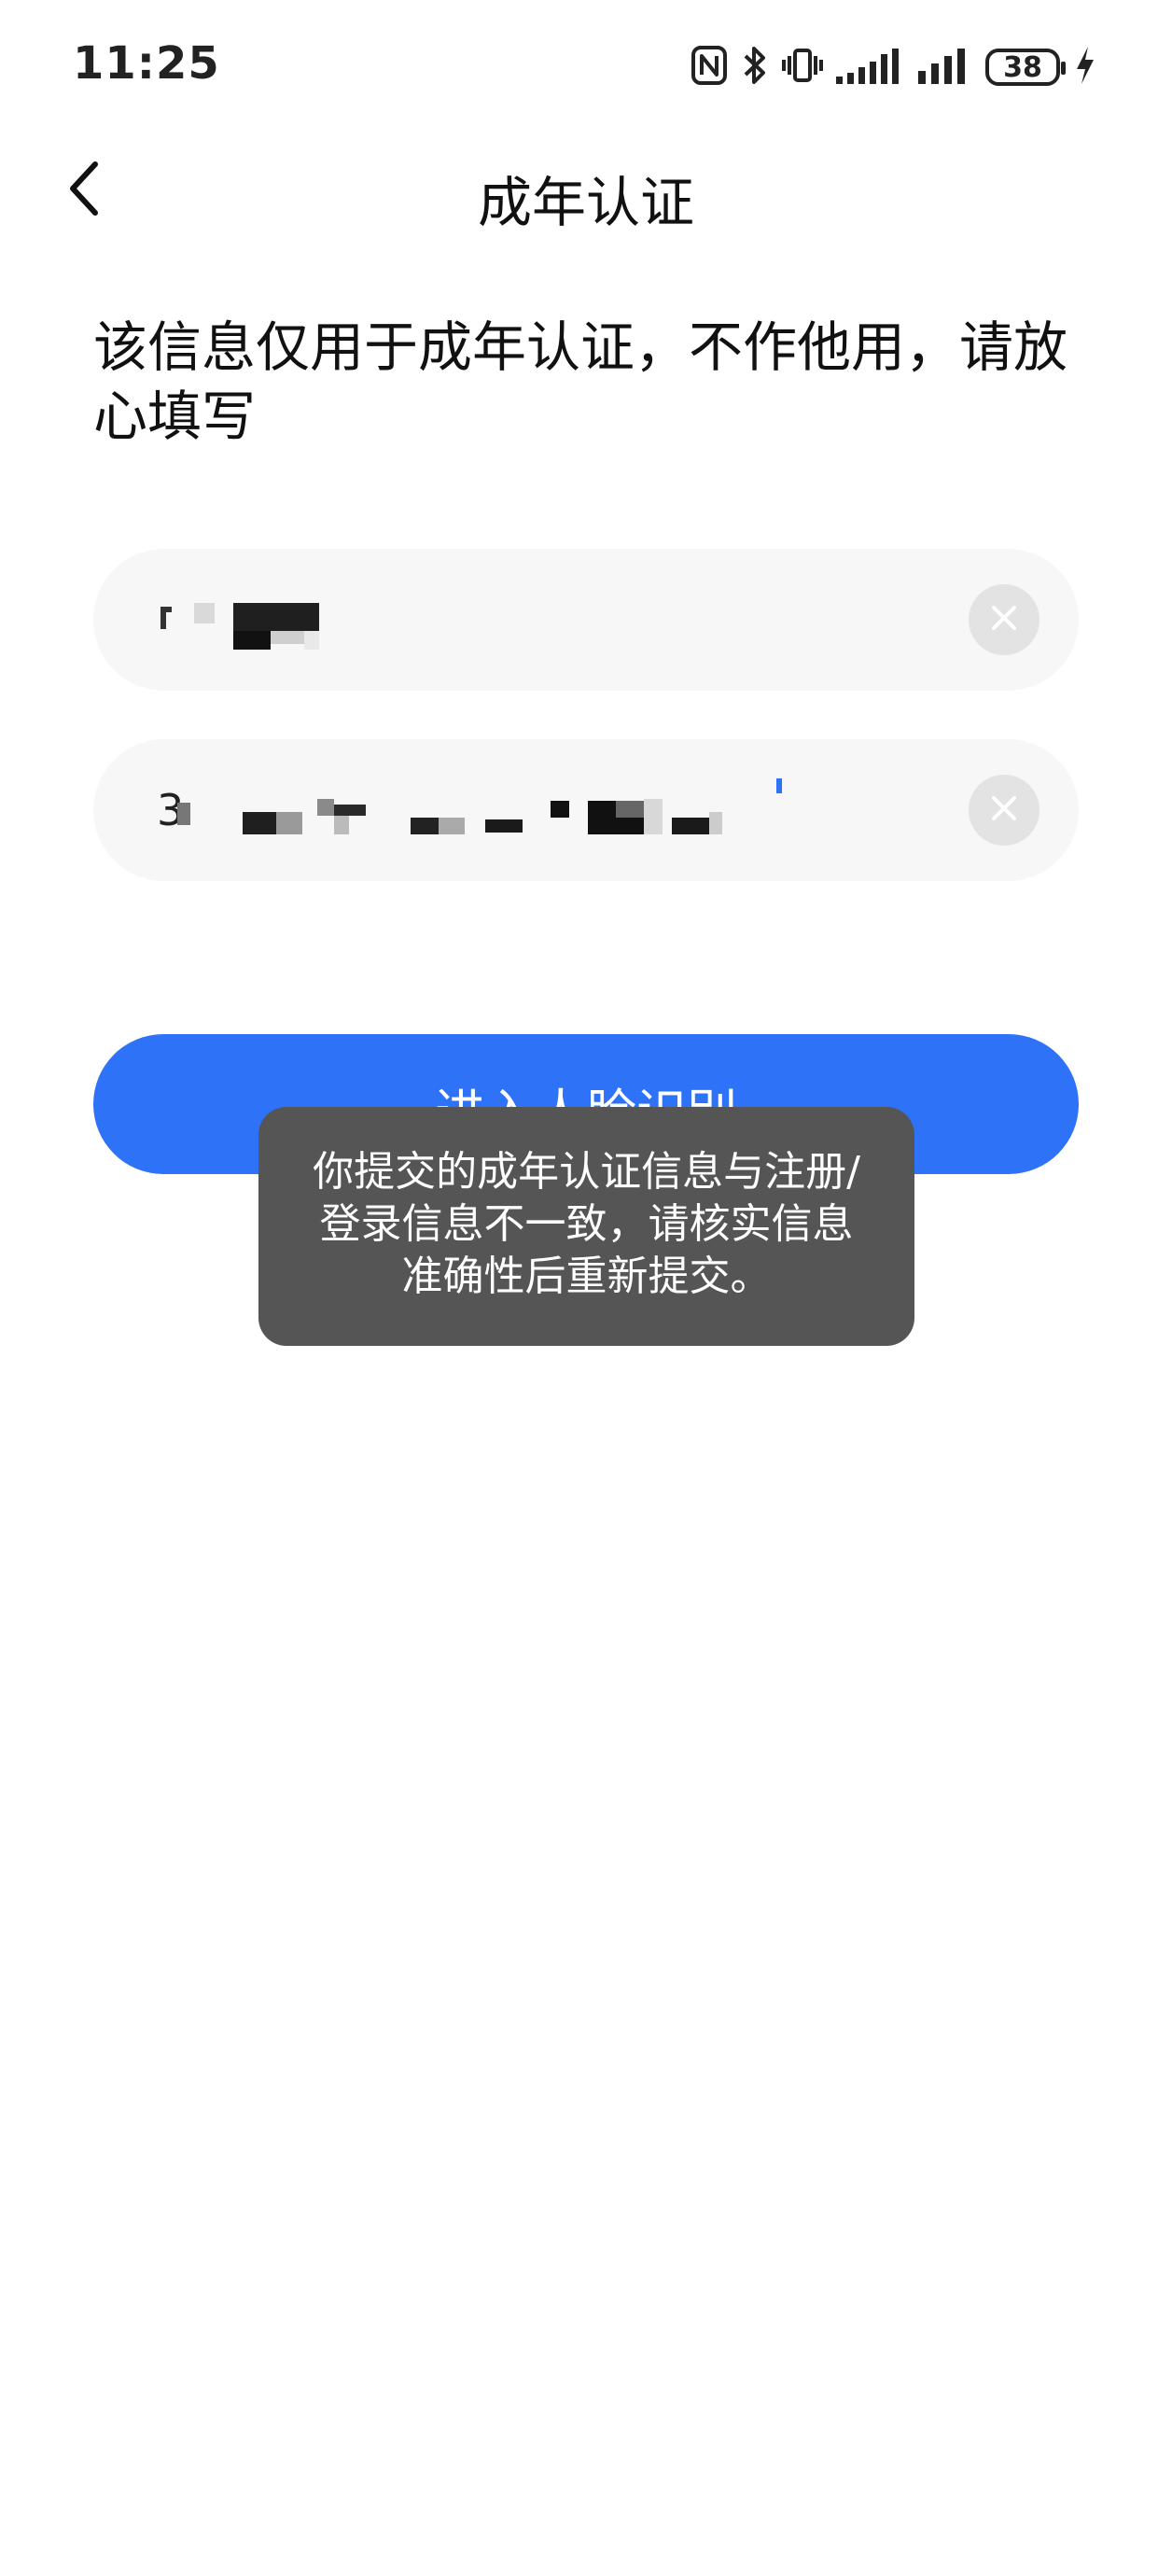 This screenshot has height=2576, width=1172. I want to click on signal-2-icon, so click(945, 67).